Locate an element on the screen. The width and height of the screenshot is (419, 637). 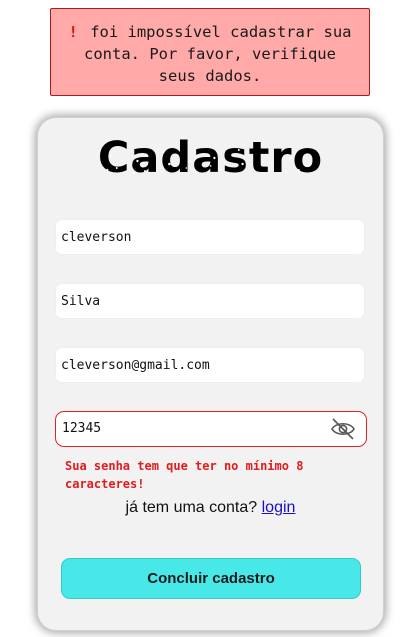
login-link: login is located at coordinates (279, 507).